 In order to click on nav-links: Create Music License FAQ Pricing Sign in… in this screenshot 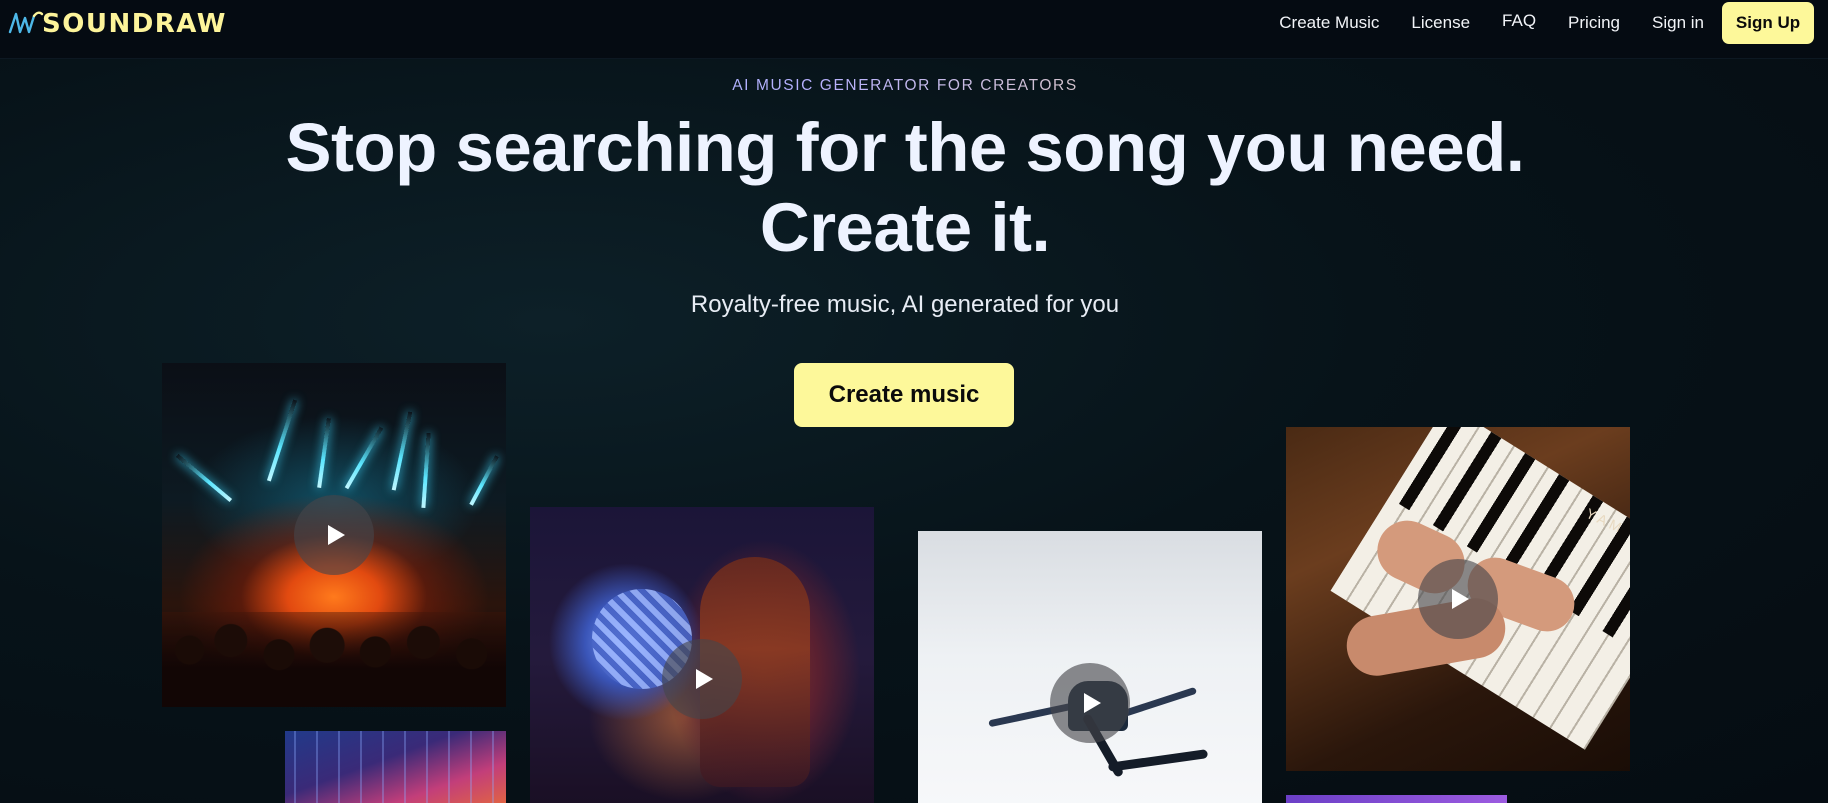, I will do `click(1546, 23)`.